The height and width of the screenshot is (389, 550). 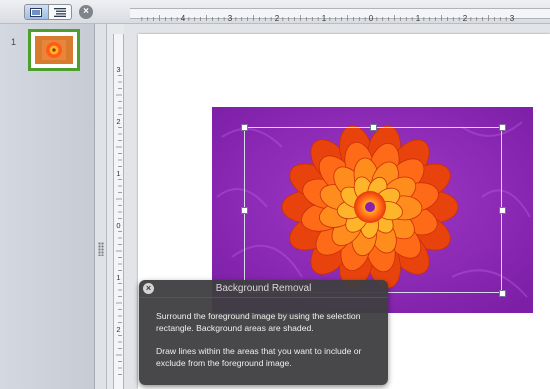 I want to click on horizontal-ruler-ticks: 4 3 2 1 0 1 2 3, so click(x=328, y=18).